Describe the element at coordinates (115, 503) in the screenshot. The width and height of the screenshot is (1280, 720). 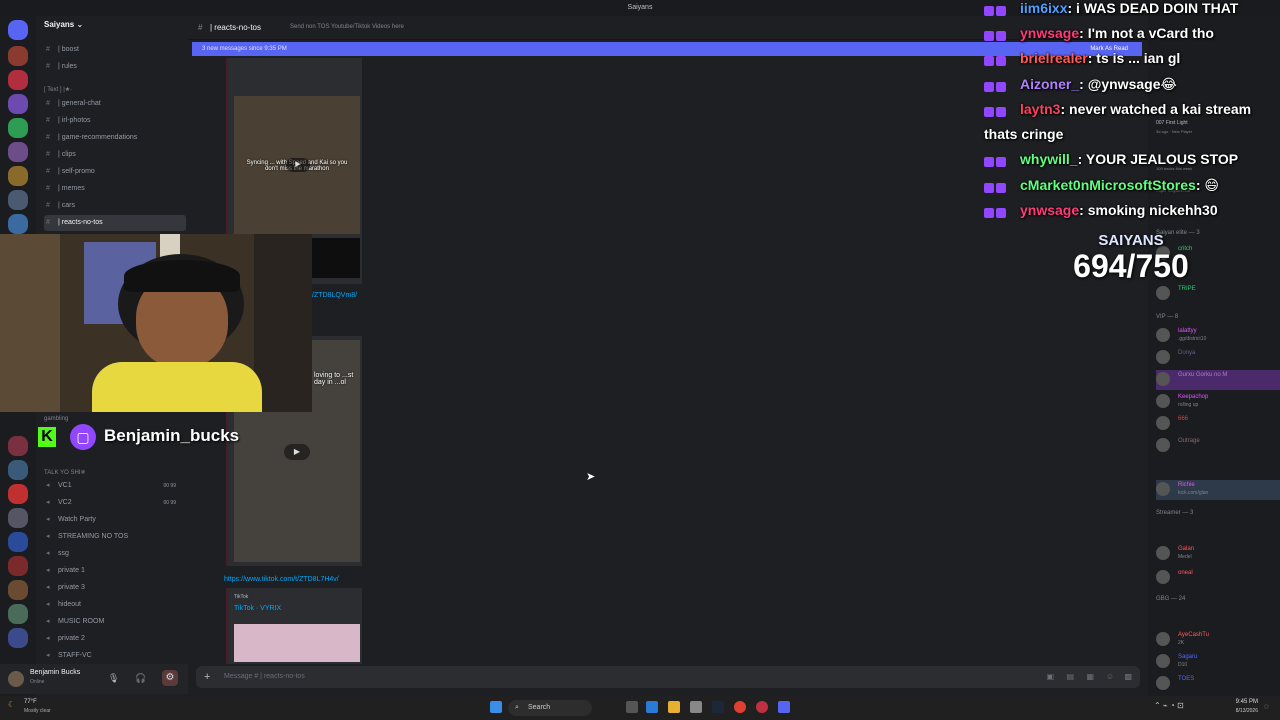
I see `voice-vc2: ◂ VC2 00 99` at that location.